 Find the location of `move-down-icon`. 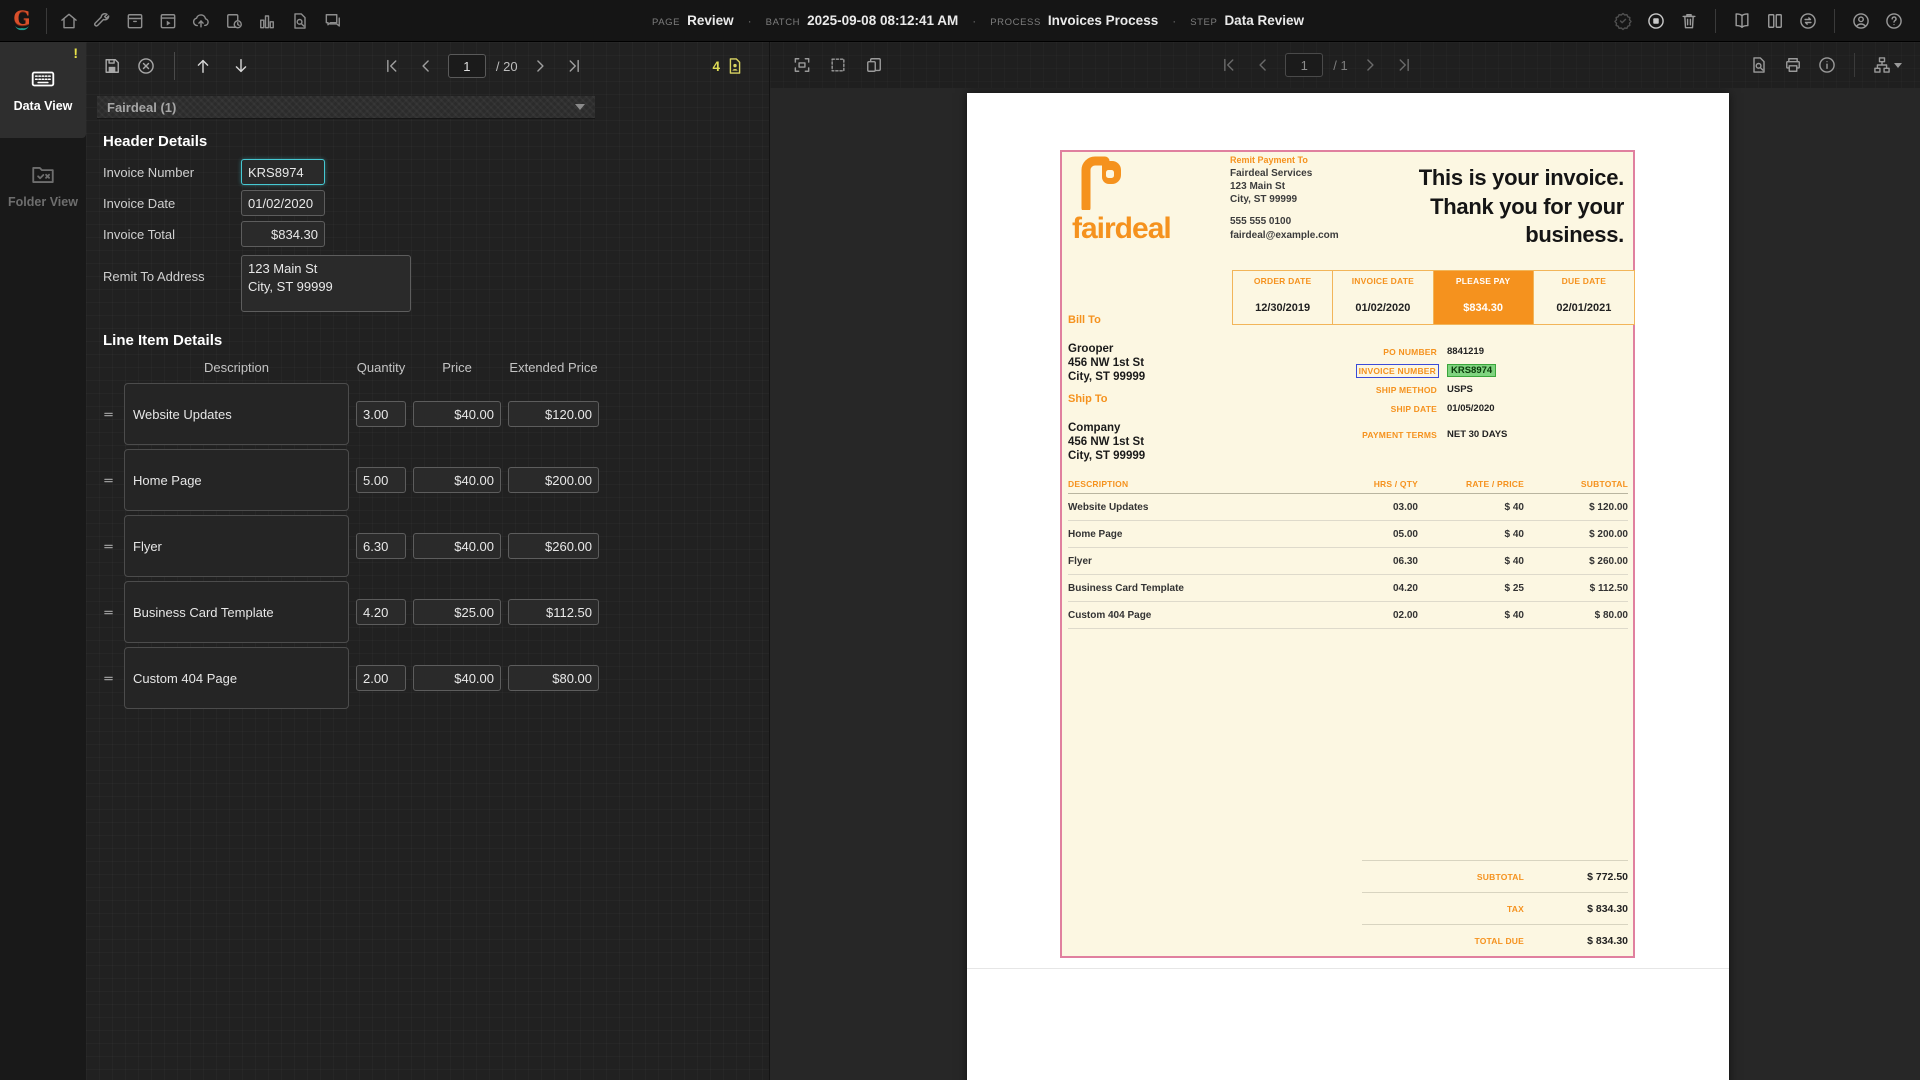

move-down-icon is located at coordinates (241, 66).